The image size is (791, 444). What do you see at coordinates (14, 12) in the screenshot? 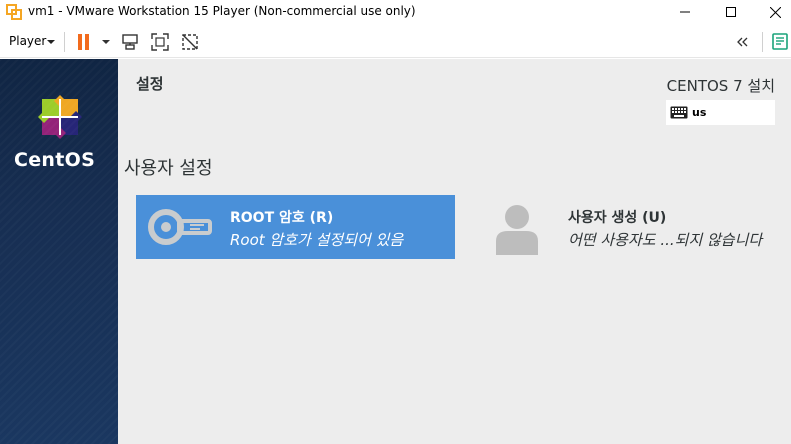
I see `vmware-app-icon` at bounding box center [14, 12].